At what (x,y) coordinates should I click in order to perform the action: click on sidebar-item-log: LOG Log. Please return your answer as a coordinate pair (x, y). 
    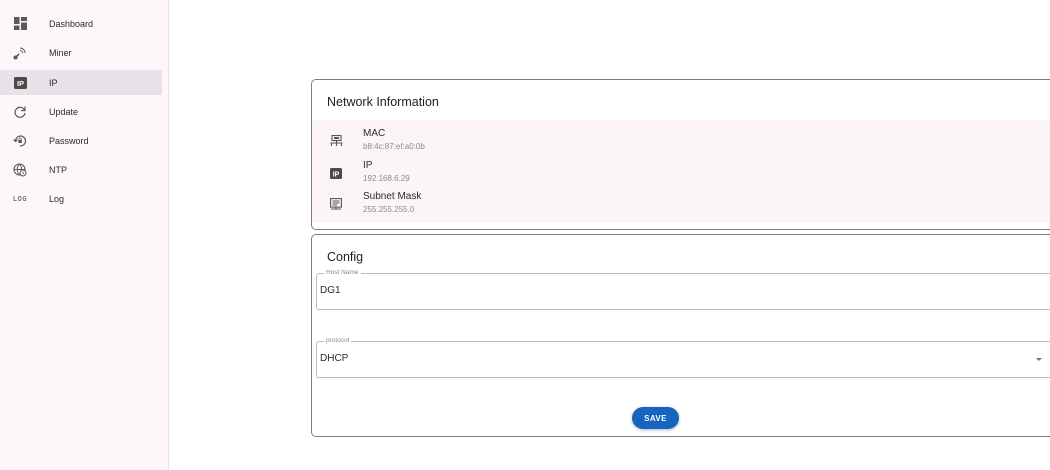
    Looking at the image, I should click on (81, 198).